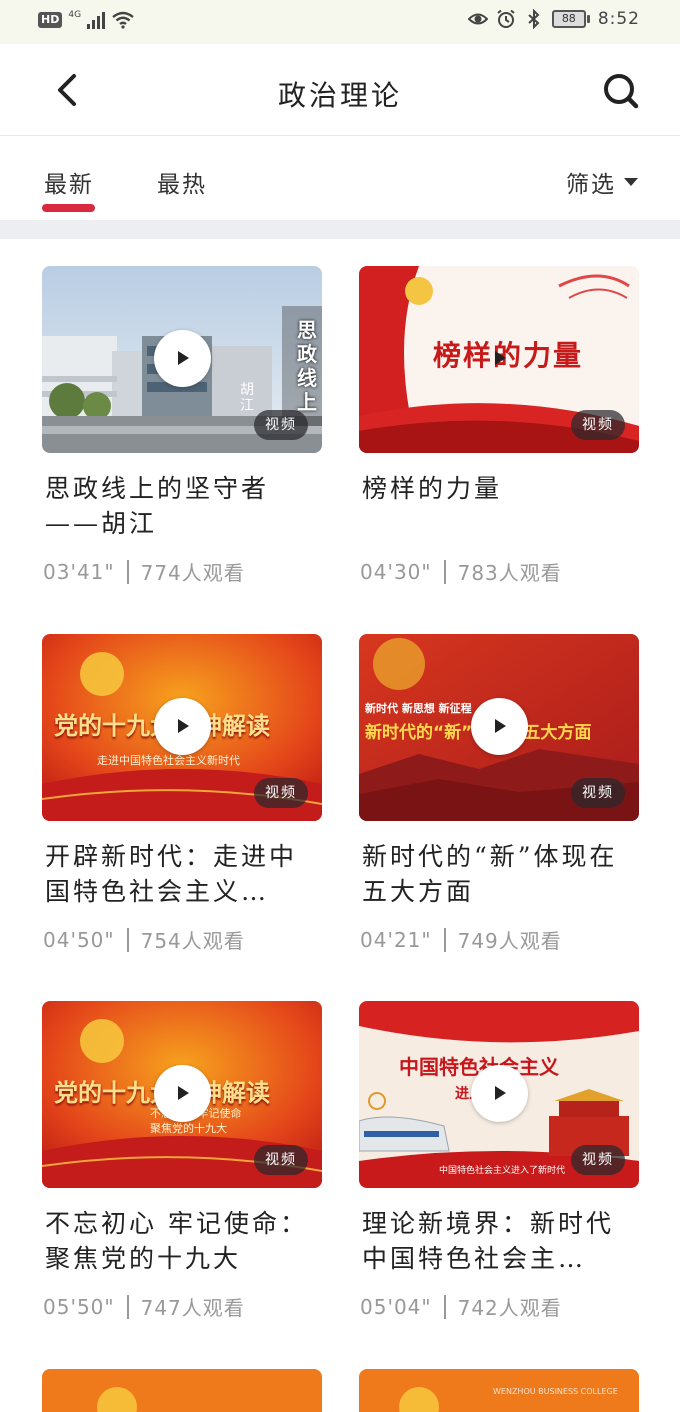 Image resolution: width=680 pixels, height=1412 pixels. What do you see at coordinates (192, 941) in the screenshot?
I see `view-count: 754人观看` at bounding box center [192, 941].